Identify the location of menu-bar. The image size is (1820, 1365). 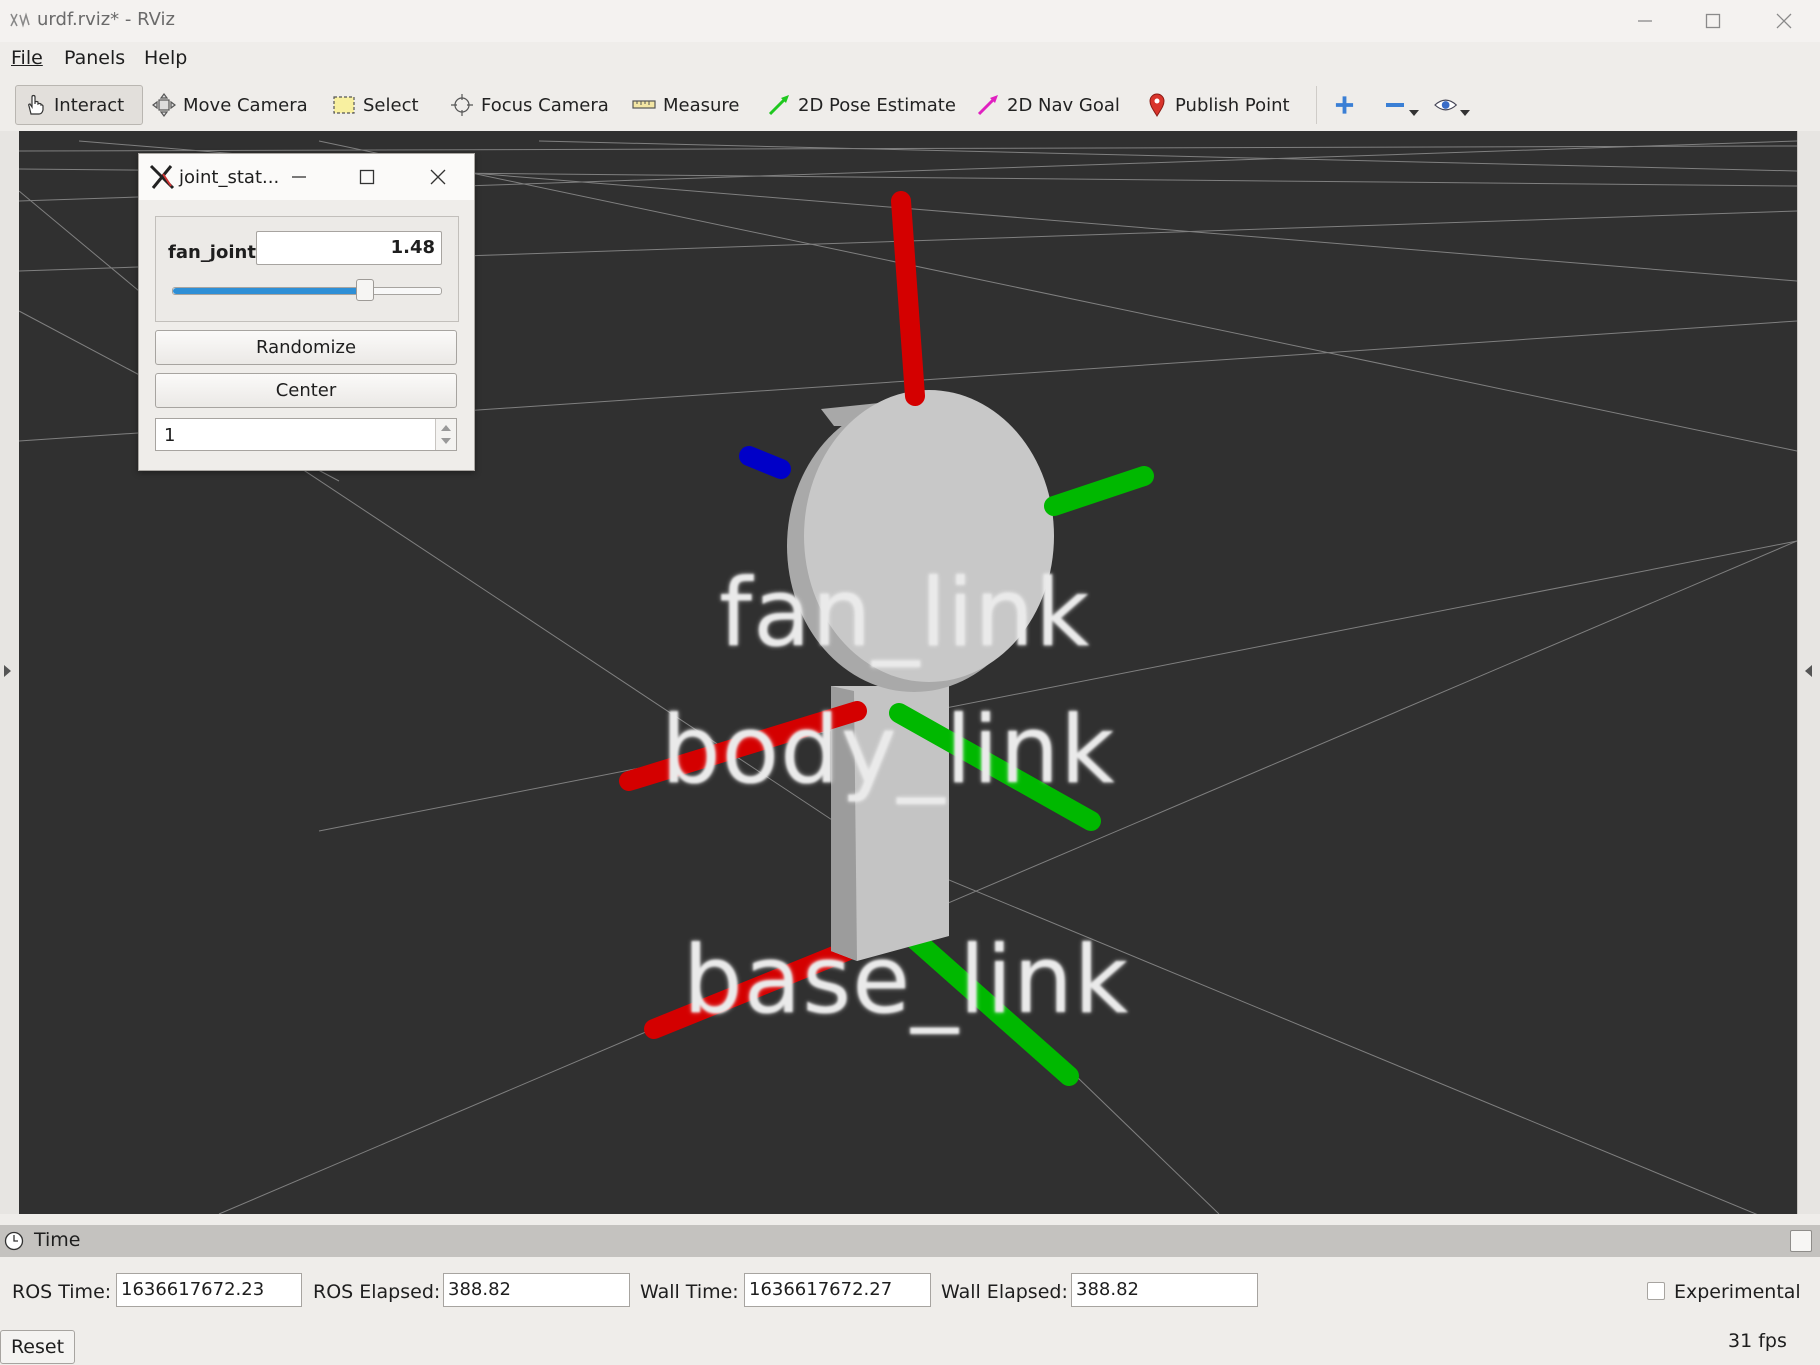
(910, 58).